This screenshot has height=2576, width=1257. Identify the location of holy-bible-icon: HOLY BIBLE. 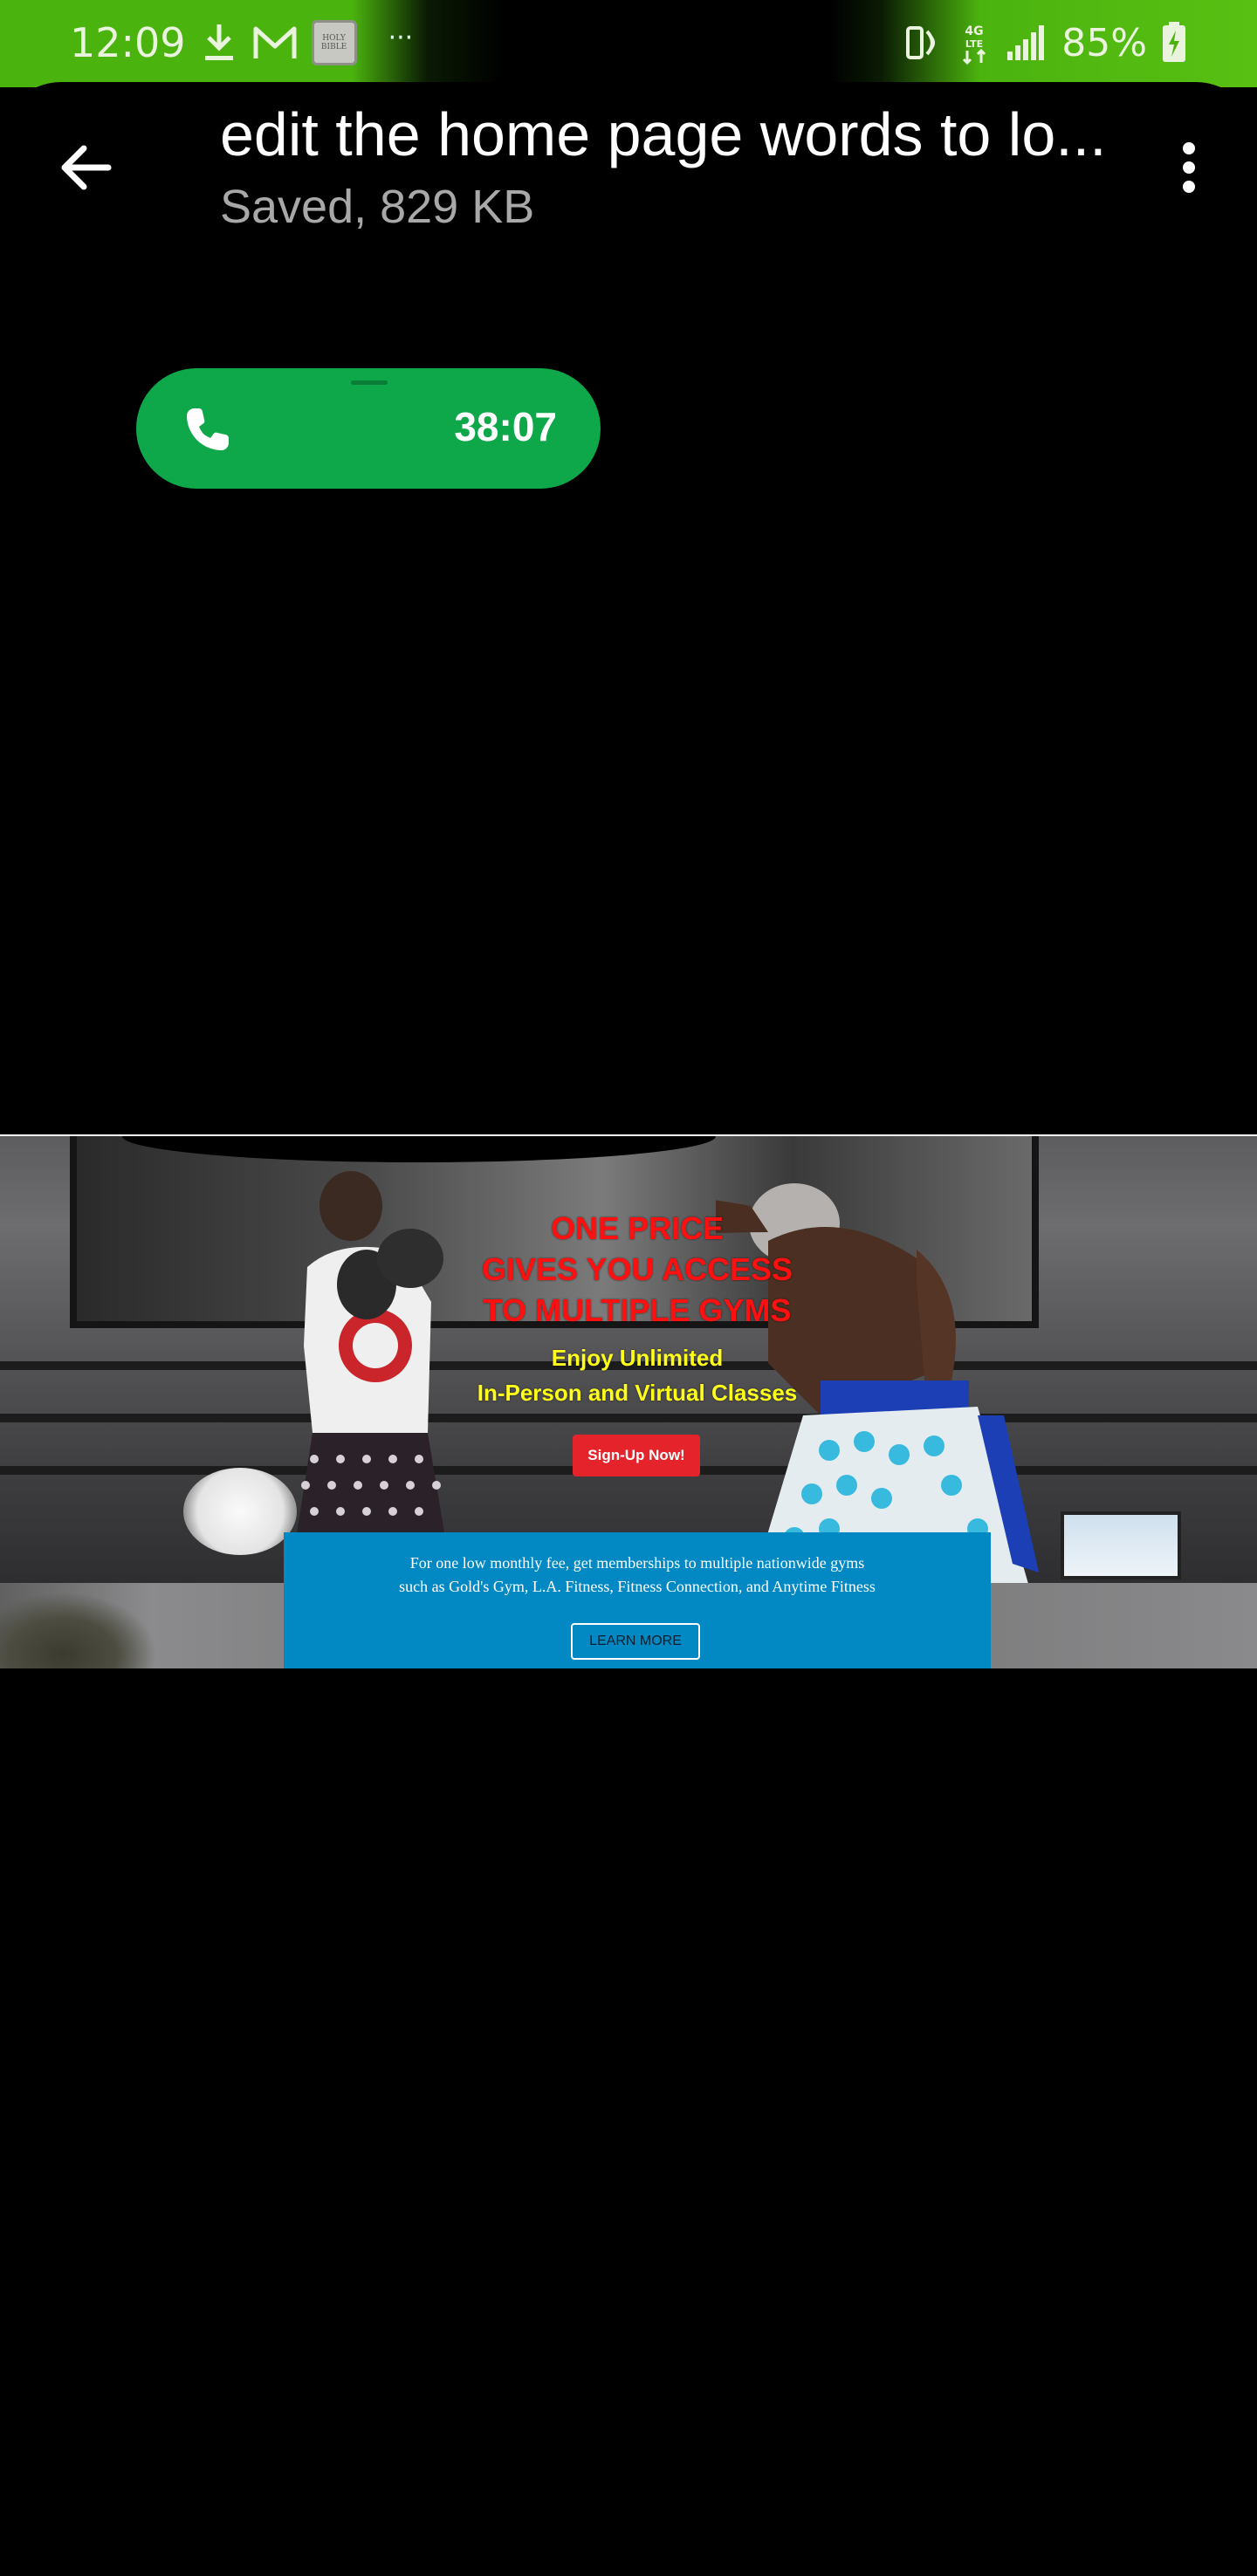
(334, 42).